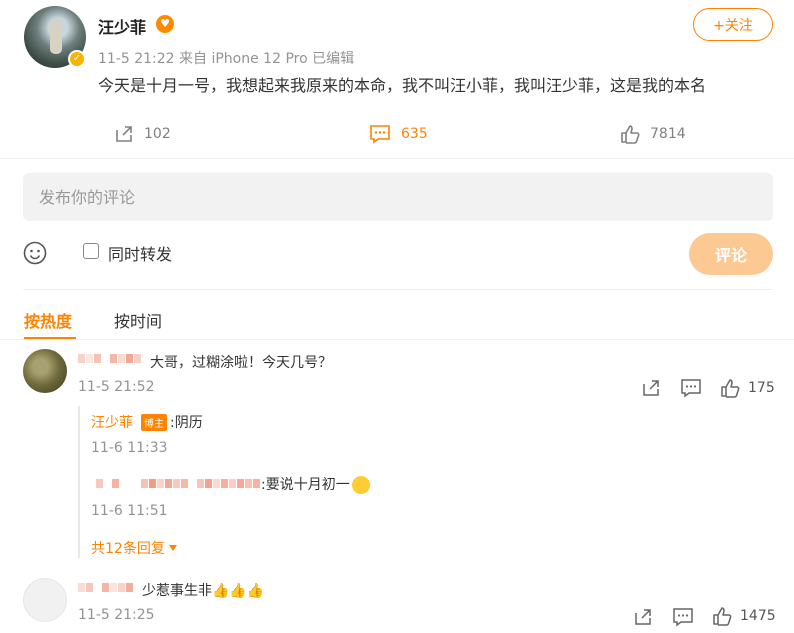 The width and height of the screenshot is (794, 633). What do you see at coordinates (733, 24) in the screenshot?
I see `follow-button: +关注` at bounding box center [733, 24].